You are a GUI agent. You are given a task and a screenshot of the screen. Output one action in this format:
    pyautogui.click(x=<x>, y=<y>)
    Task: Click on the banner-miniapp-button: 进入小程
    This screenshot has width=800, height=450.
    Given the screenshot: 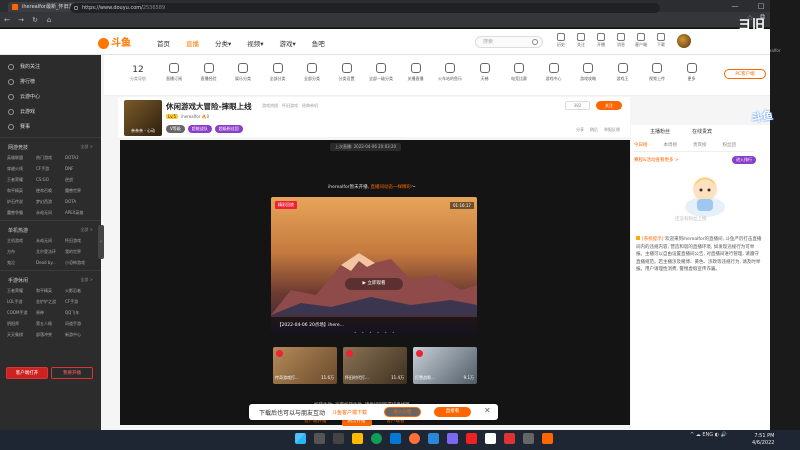 What is the action you would take?
    pyautogui.click(x=402, y=412)
    